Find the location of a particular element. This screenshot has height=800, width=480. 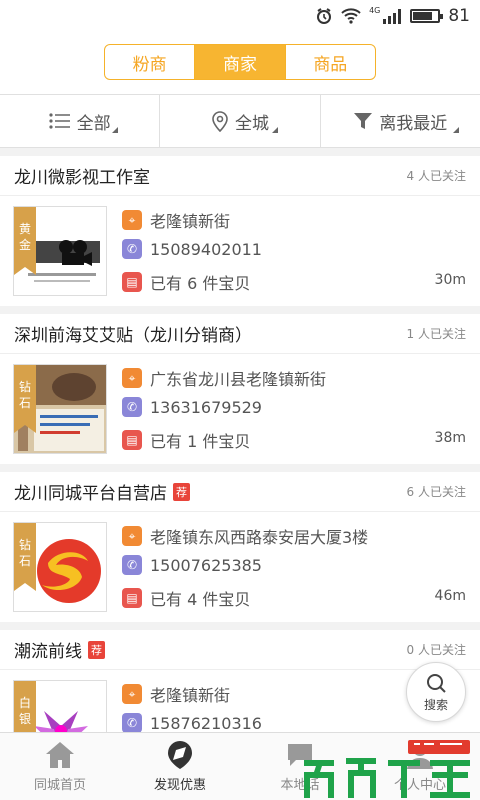

nav-discover-label: 发现优惠 is located at coordinates (179, 785).